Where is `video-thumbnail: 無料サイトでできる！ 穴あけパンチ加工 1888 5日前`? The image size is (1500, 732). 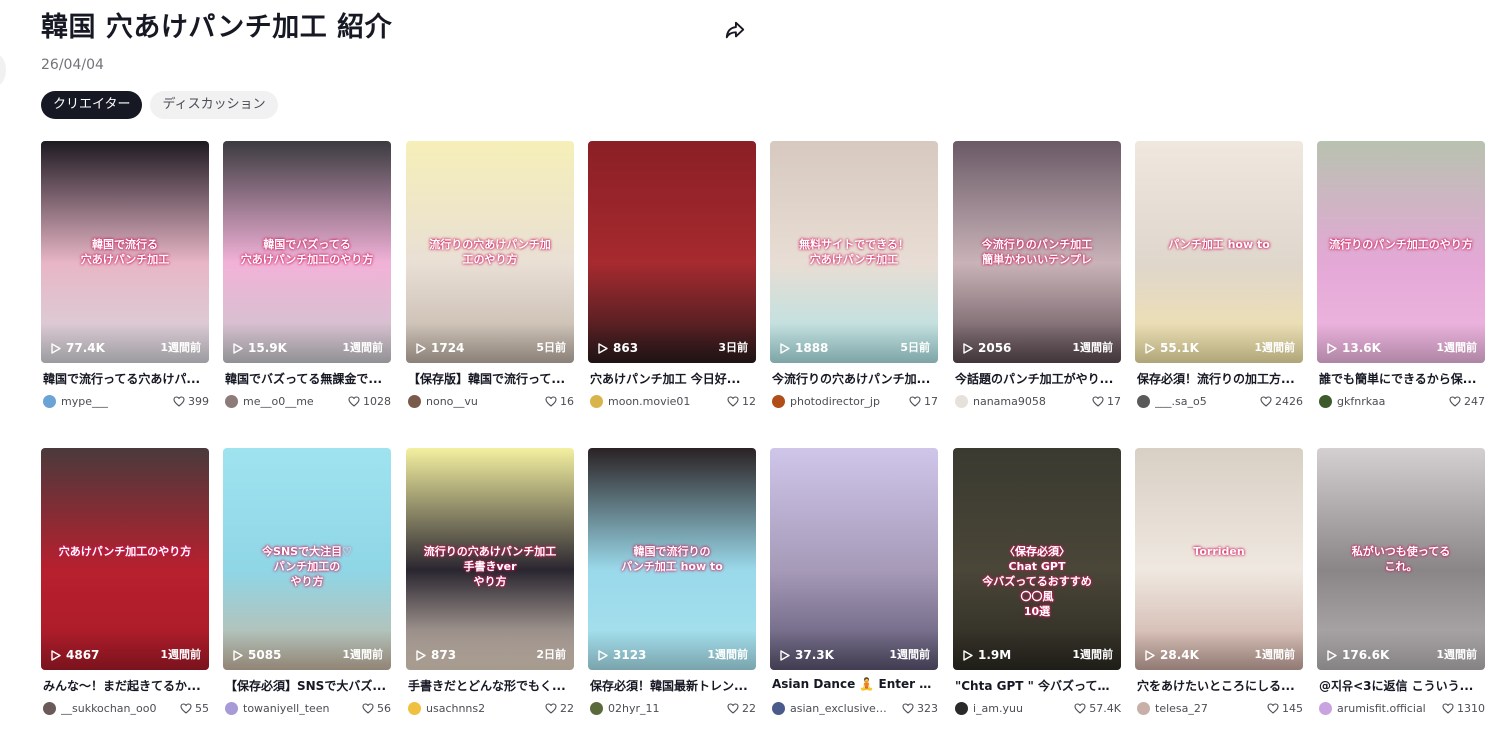 video-thumbnail: 無料サイトでできる！ 穴あけパンチ加工 1888 5日前 is located at coordinates (854, 252).